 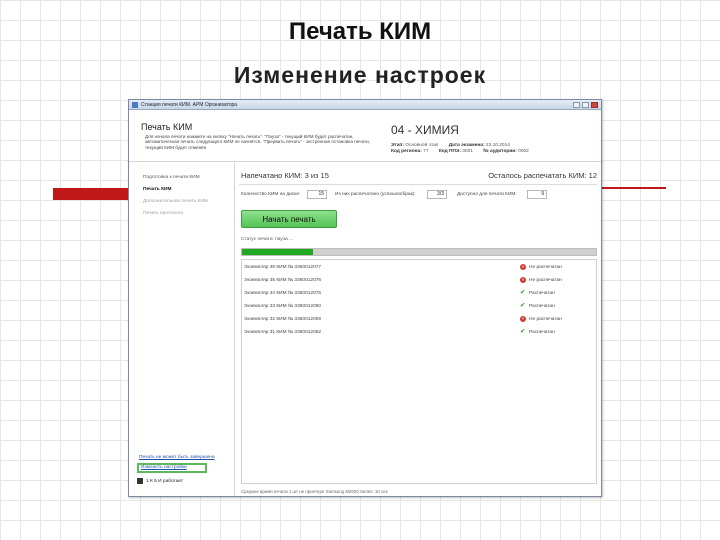 What do you see at coordinates (271, 194) in the screenshot?
I see `disk-count-label: Количество КИМ на диске:` at bounding box center [271, 194].